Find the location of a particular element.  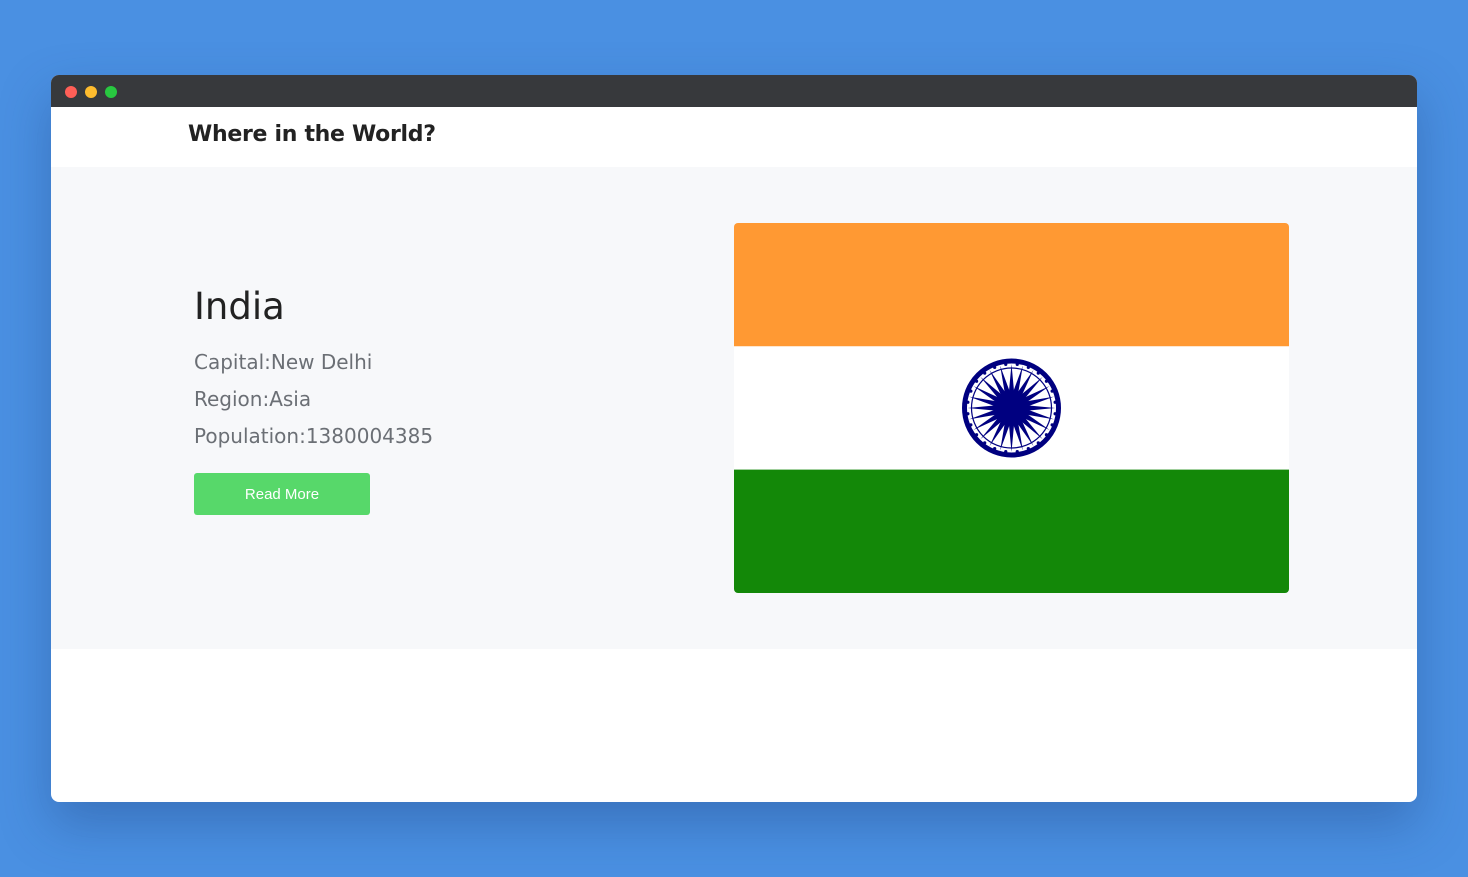

country-capital: Capital:New Delhi is located at coordinates (283, 362).